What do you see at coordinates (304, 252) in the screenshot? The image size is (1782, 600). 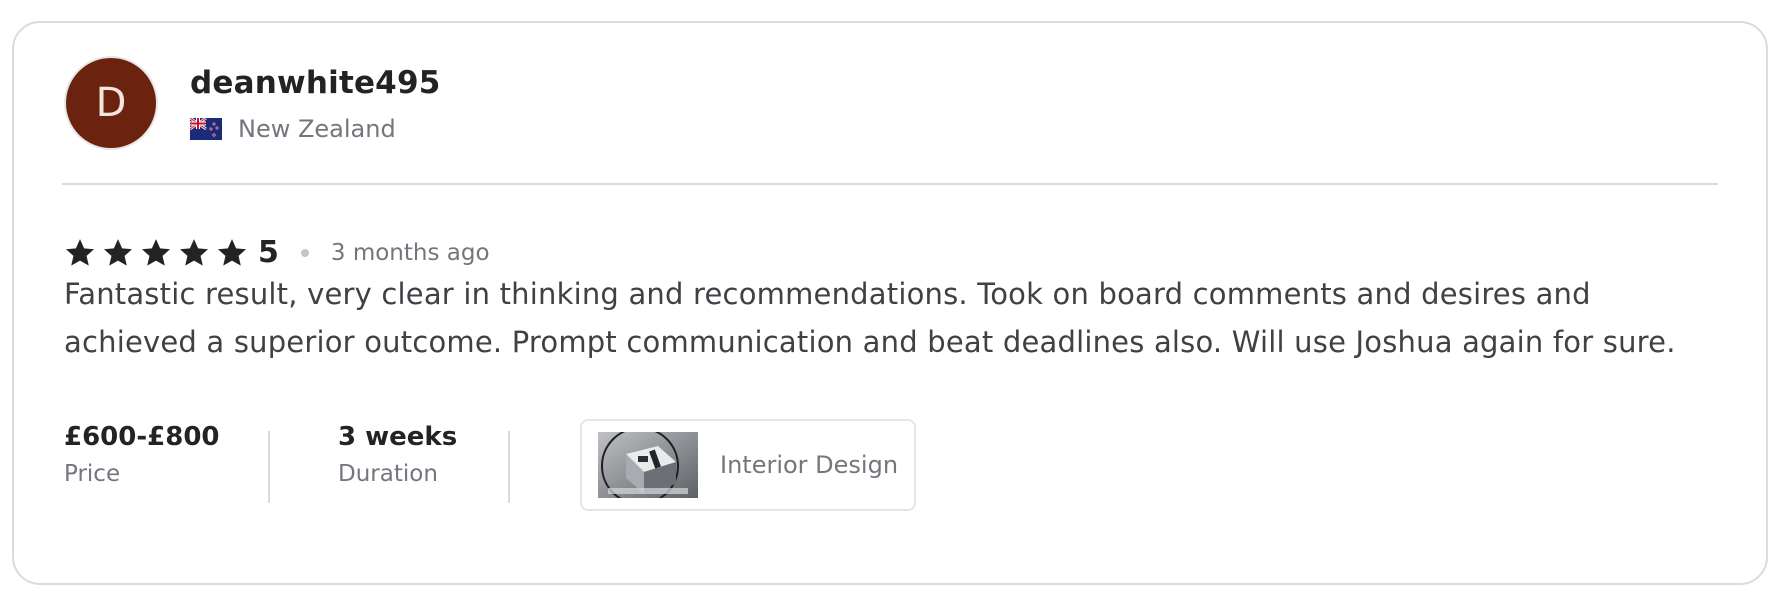 I see `separator-dot` at bounding box center [304, 252].